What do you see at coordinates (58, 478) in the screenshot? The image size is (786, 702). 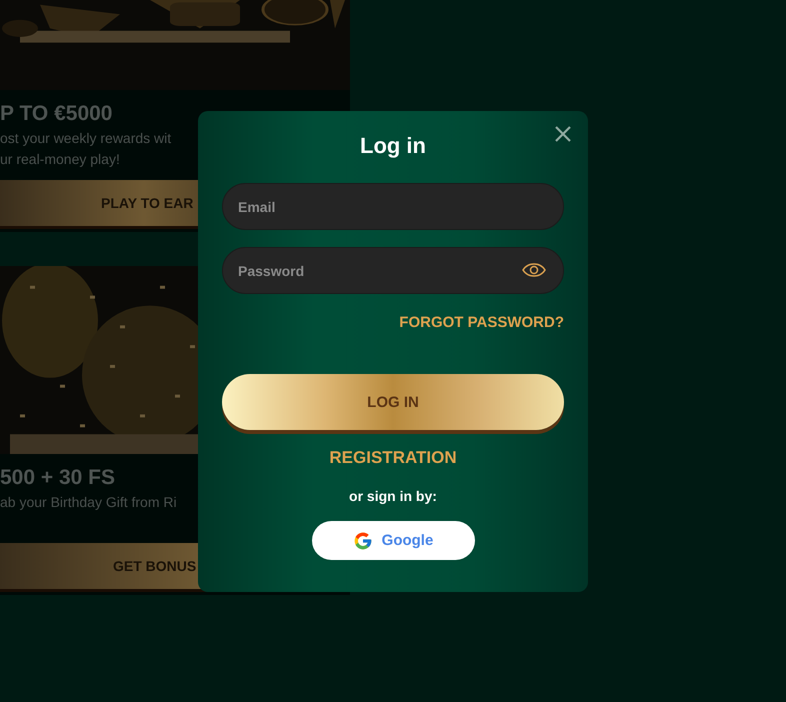 I see `card-title: 500 + 30 FS` at bounding box center [58, 478].